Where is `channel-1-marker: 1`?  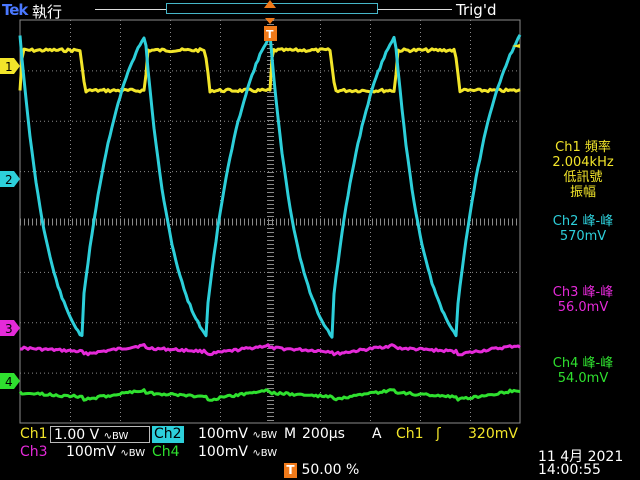
channel-1-marker: 1 is located at coordinates (10, 66).